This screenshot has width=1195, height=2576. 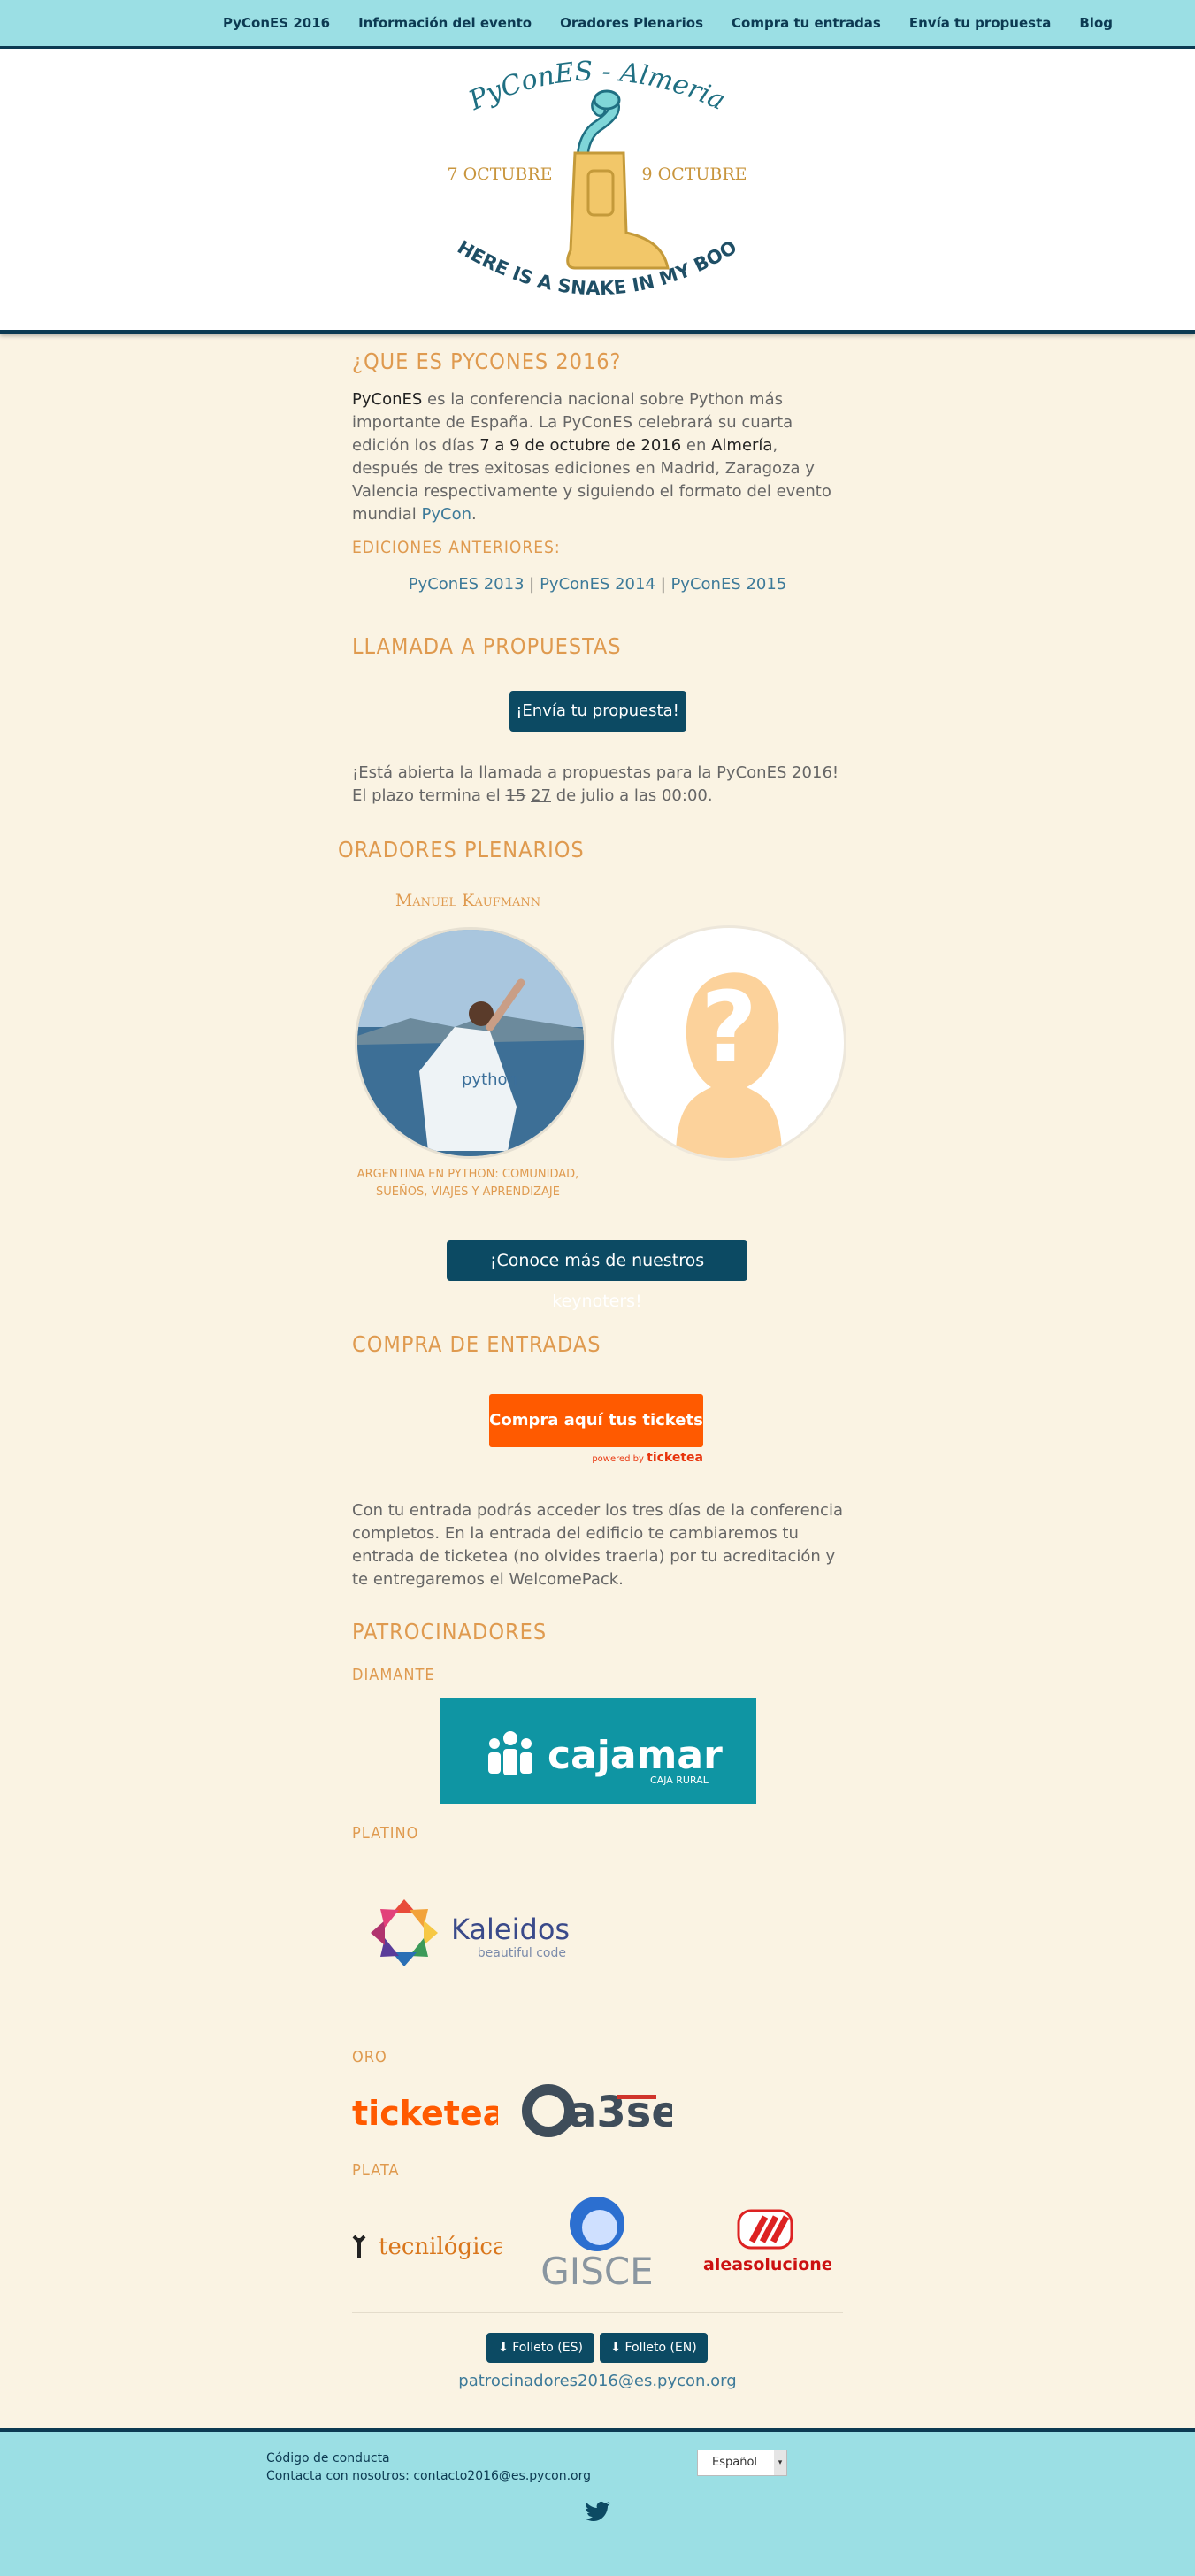 I want to click on a3sec-logo: a3sec, so click(x=613, y=2112).